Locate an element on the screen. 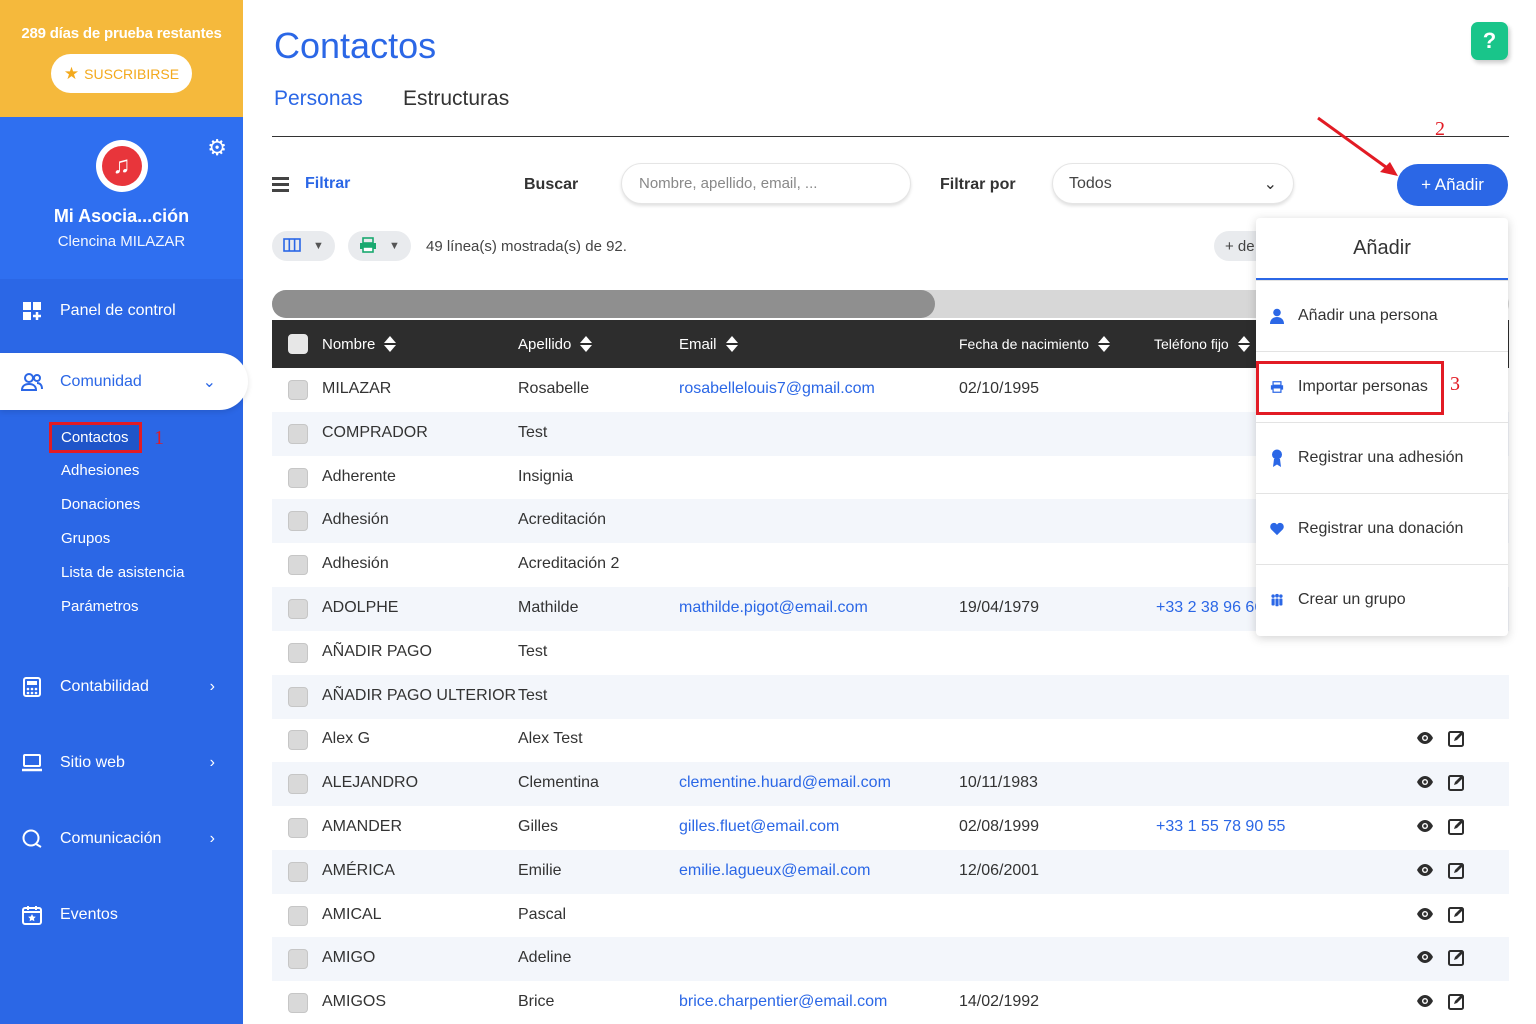  menu-item-crear-grupo: Crear un grupo is located at coordinates (1382, 599).